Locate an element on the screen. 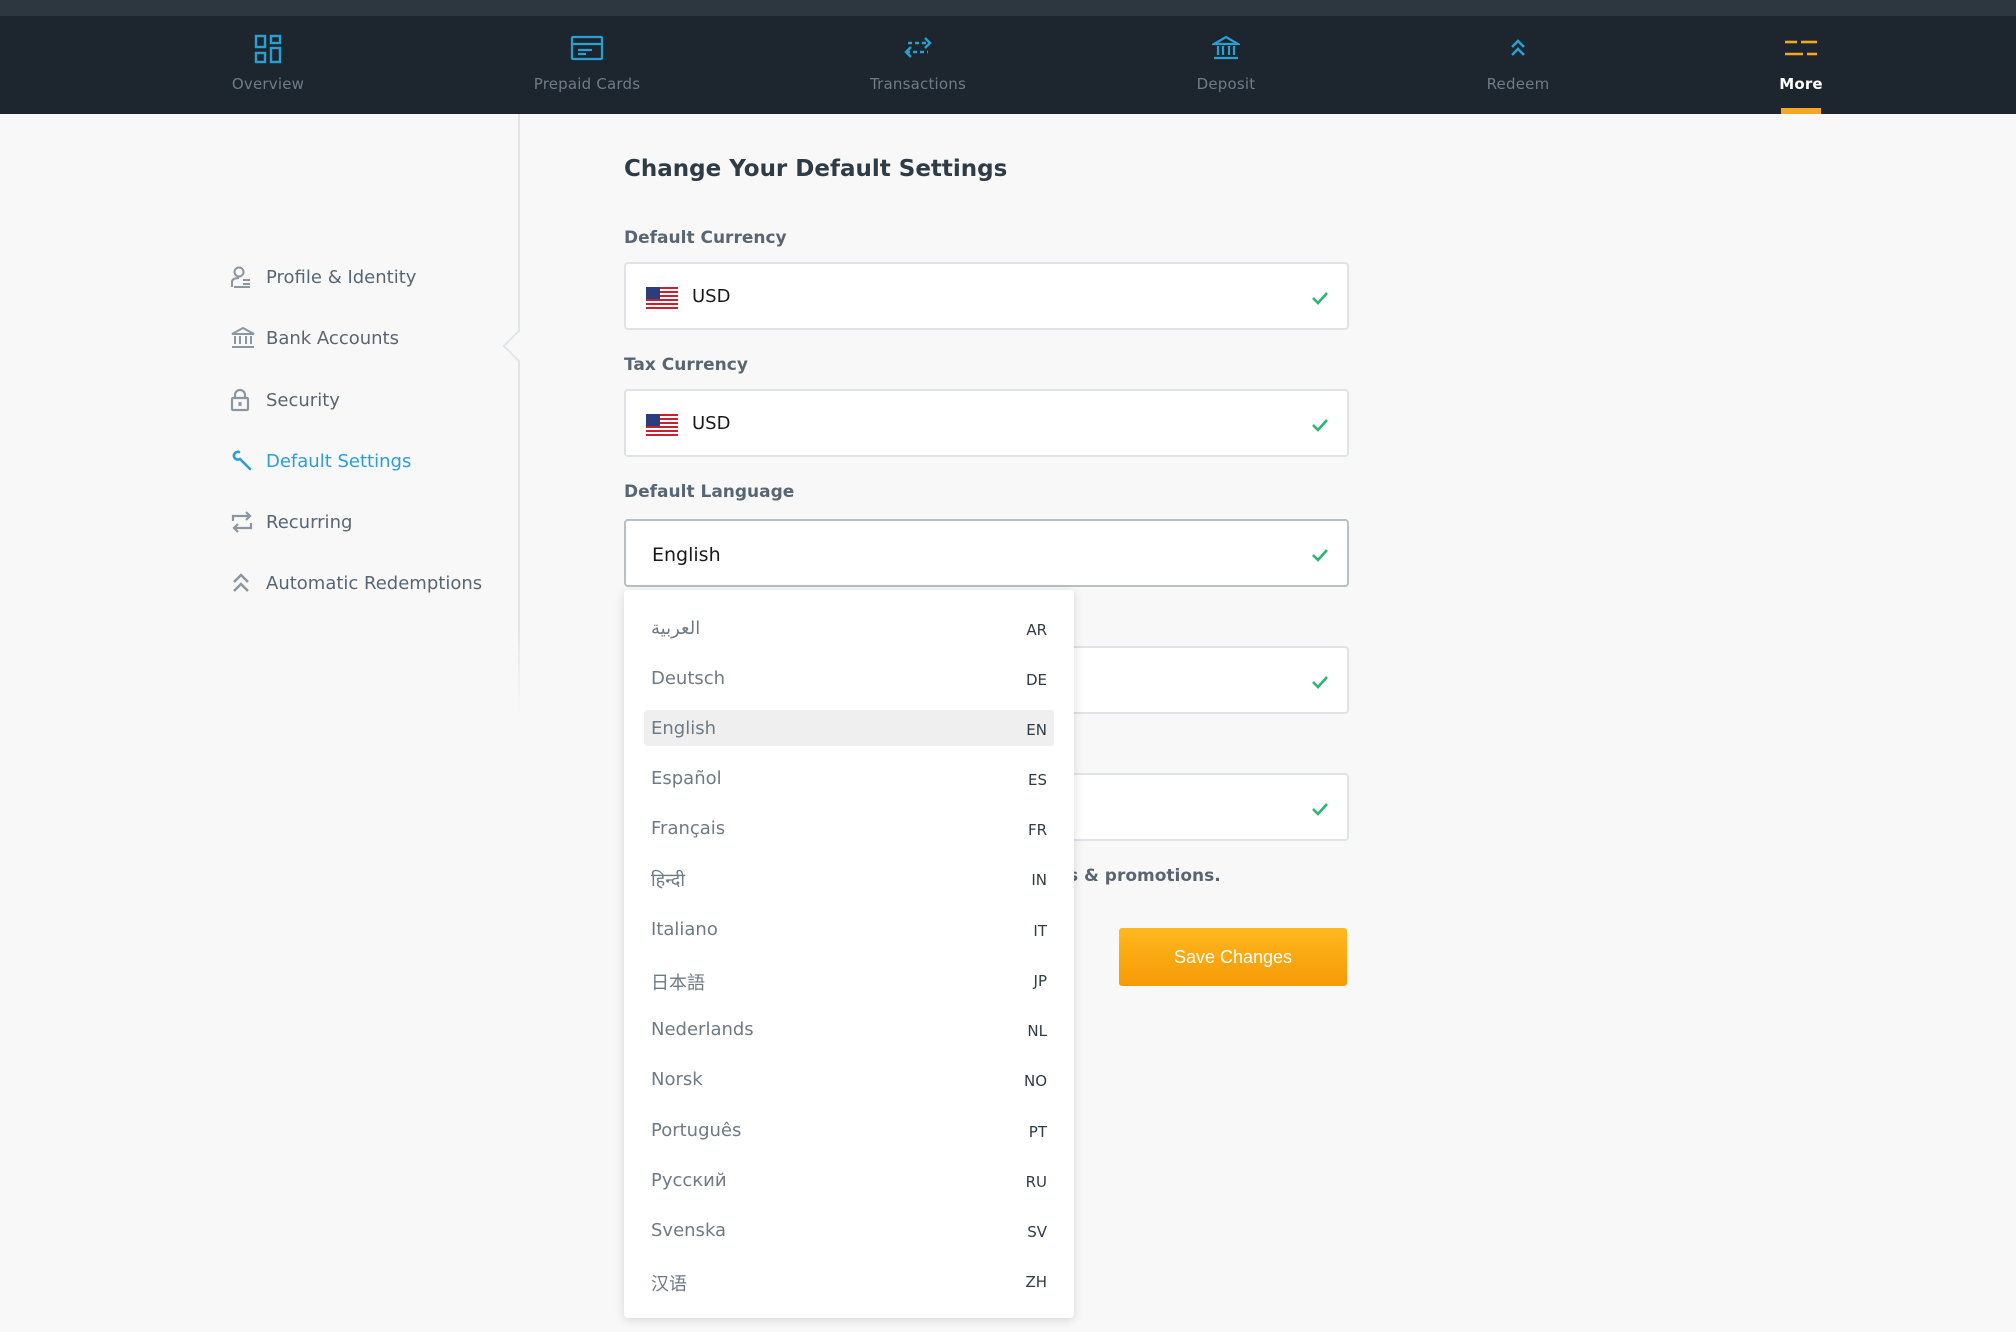 The width and height of the screenshot is (2016, 1332). menu-icon is located at coordinates (1801, 50).